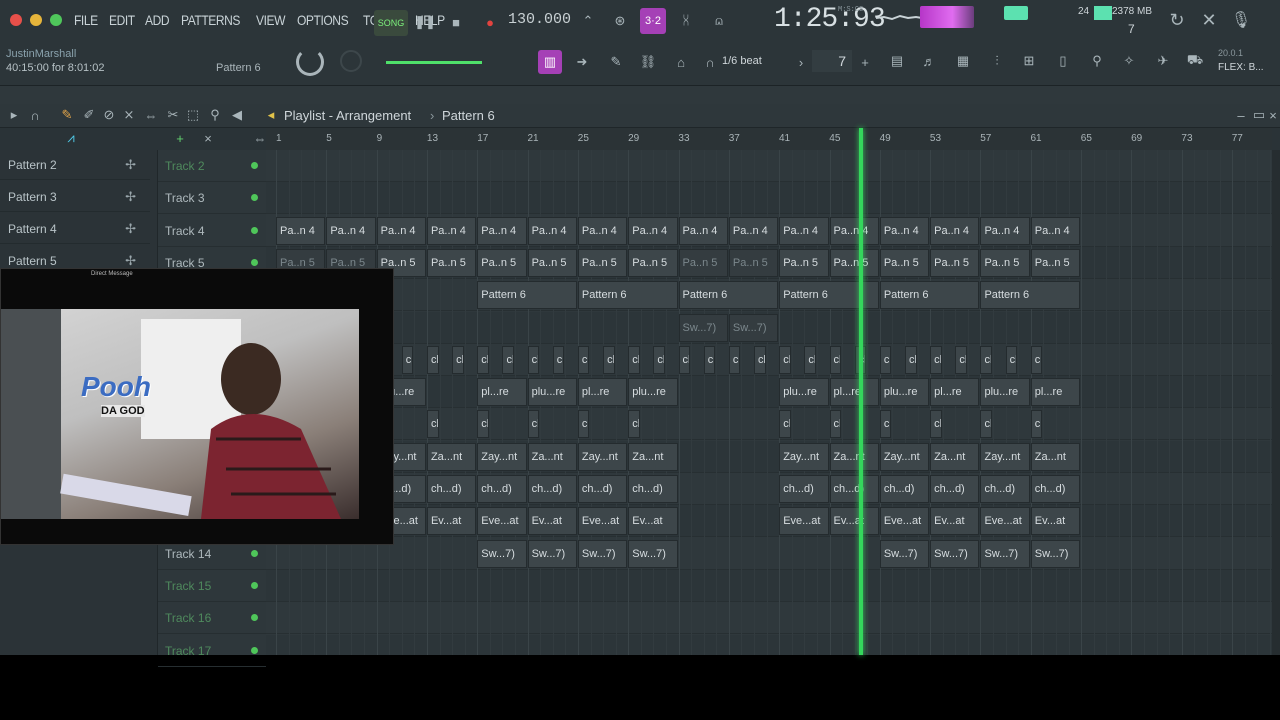 The width and height of the screenshot is (1280, 720). I want to click on stop-icon: ■, so click(456, 22).